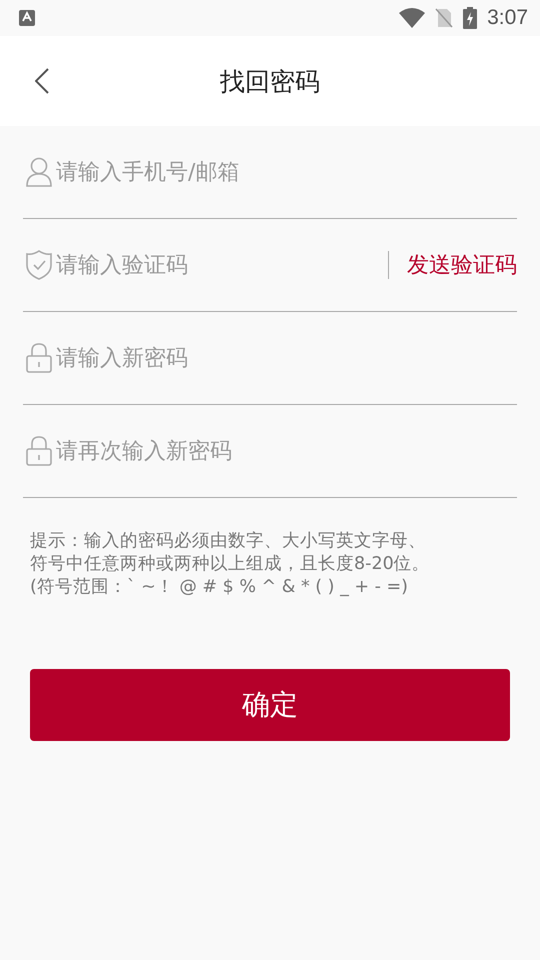 This screenshot has width=540, height=960. Describe the element at coordinates (220, 265) in the screenshot. I see `input-field: 请输入验证码` at that location.